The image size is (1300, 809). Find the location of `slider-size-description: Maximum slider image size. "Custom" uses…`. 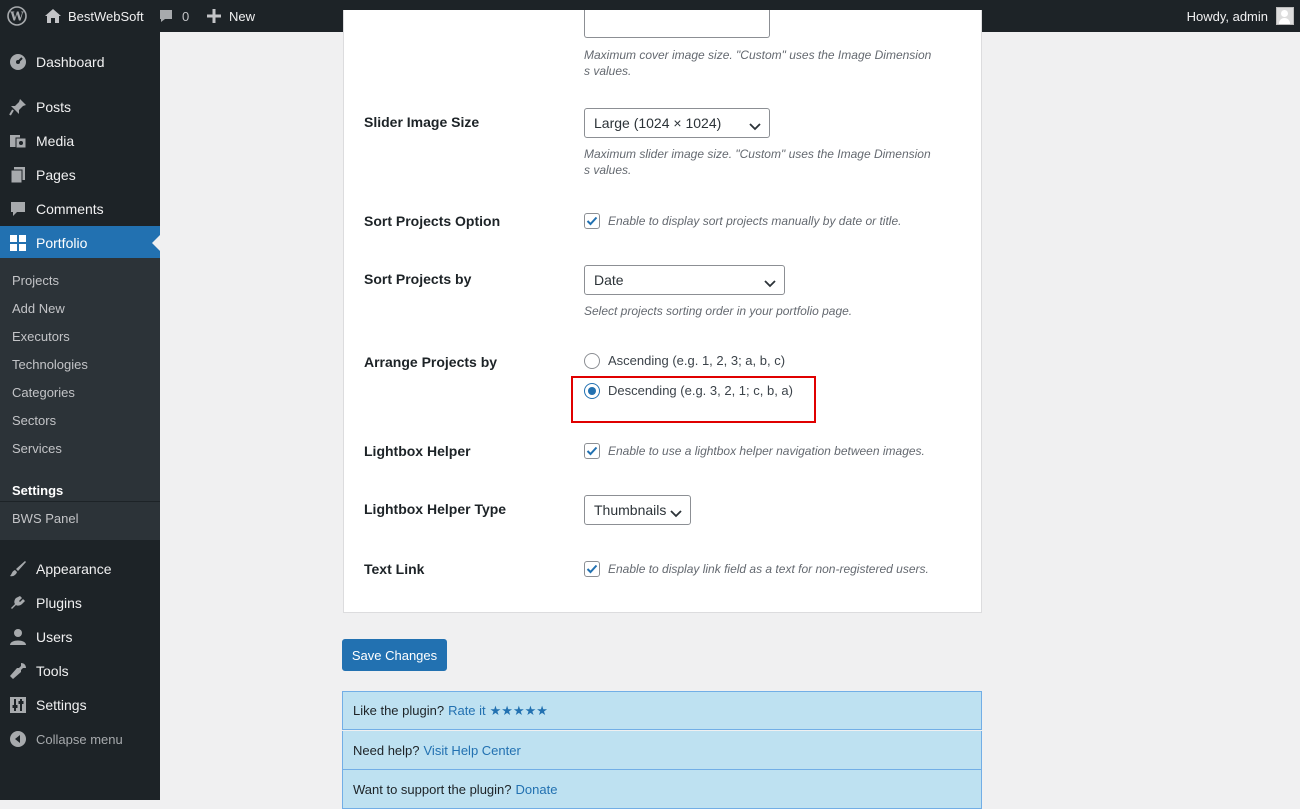

slider-size-description: Maximum slider image size. "Custom" uses… is located at coordinates (757, 162).